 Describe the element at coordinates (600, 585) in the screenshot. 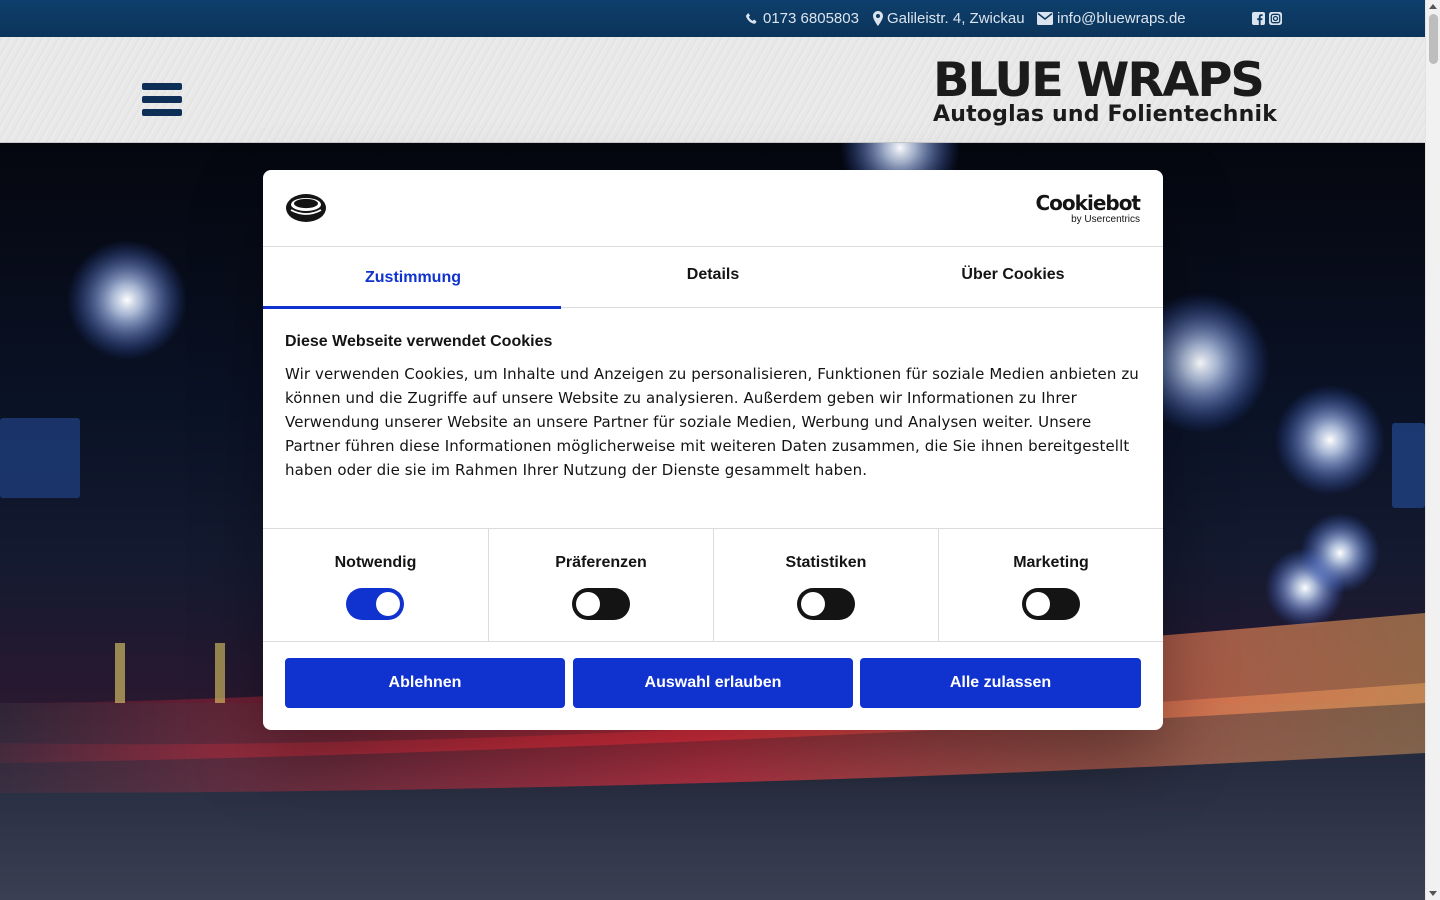

I see `category-praeferenzen: Präferenzen` at that location.